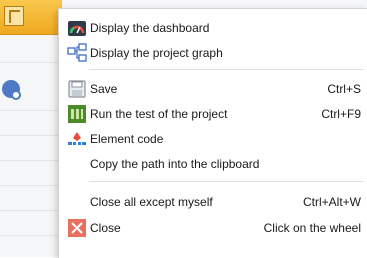  Describe the element at coordinates (344, 89) in the screenshot. I see `menu-item-shortcut: Ctrl+S` at that location.